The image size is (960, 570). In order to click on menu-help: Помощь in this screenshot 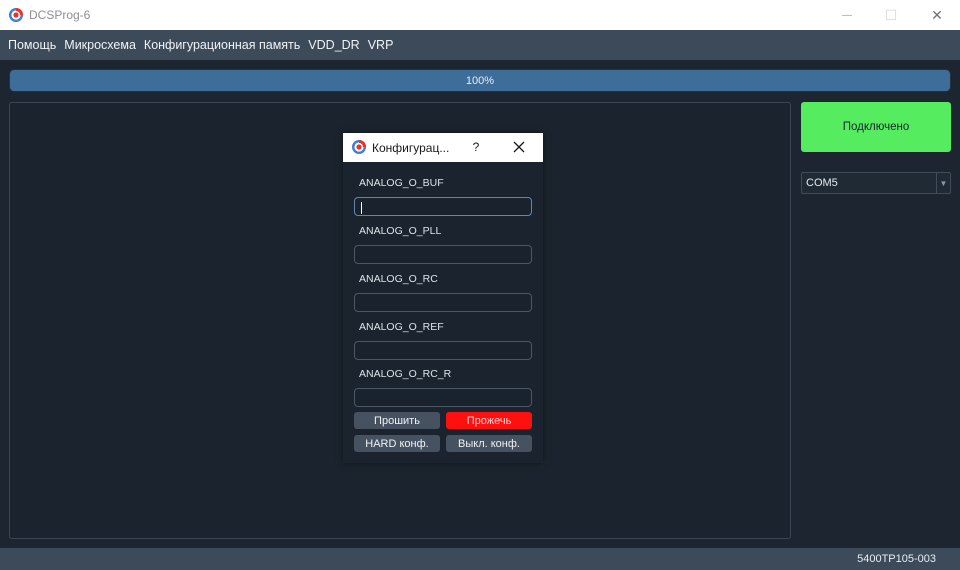, I will do `click(32, 45)`.